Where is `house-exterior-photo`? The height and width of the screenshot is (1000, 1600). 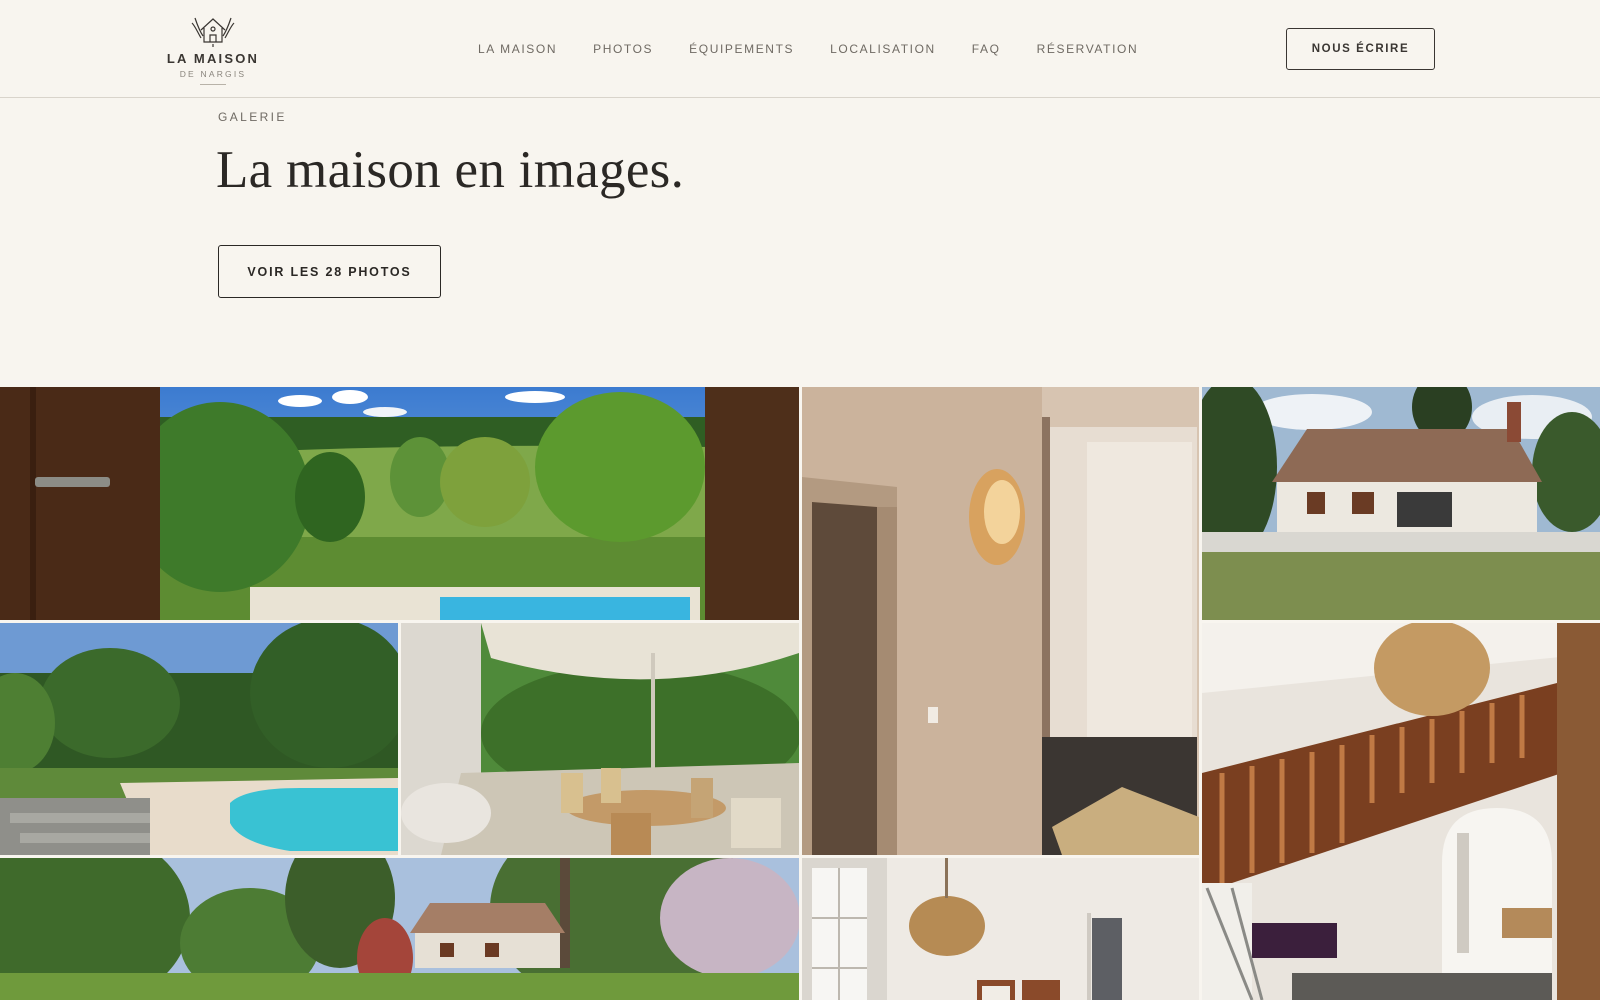 house-exterior-photo is located at coordinates (1401, 503).